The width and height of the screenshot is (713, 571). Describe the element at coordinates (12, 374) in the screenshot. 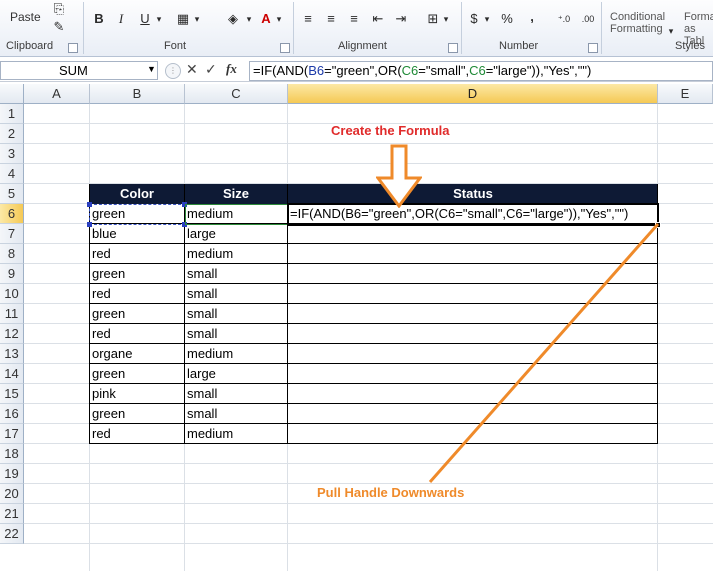

I see `row-header-14: 14` at that location.